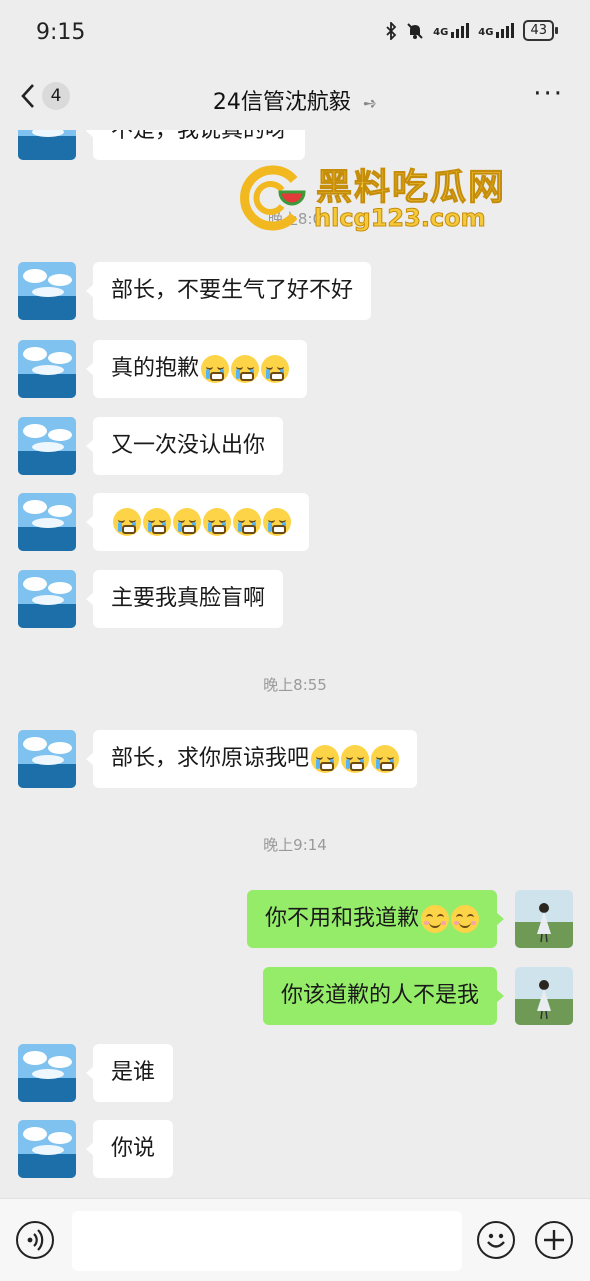 This screenshot has height=1281, width=590. I want to click on chat-title: 24信管沈航毅, so click(281, 102).